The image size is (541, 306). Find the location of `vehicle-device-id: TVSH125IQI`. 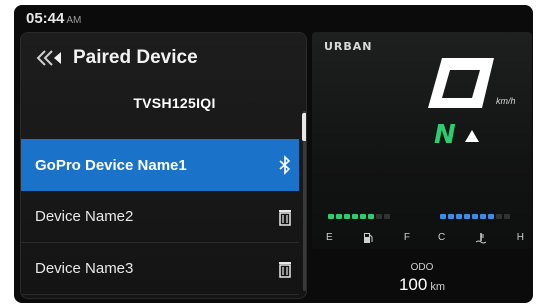

vehicle-device-id: TVSH125IQI is located at coordinates (174, 103).